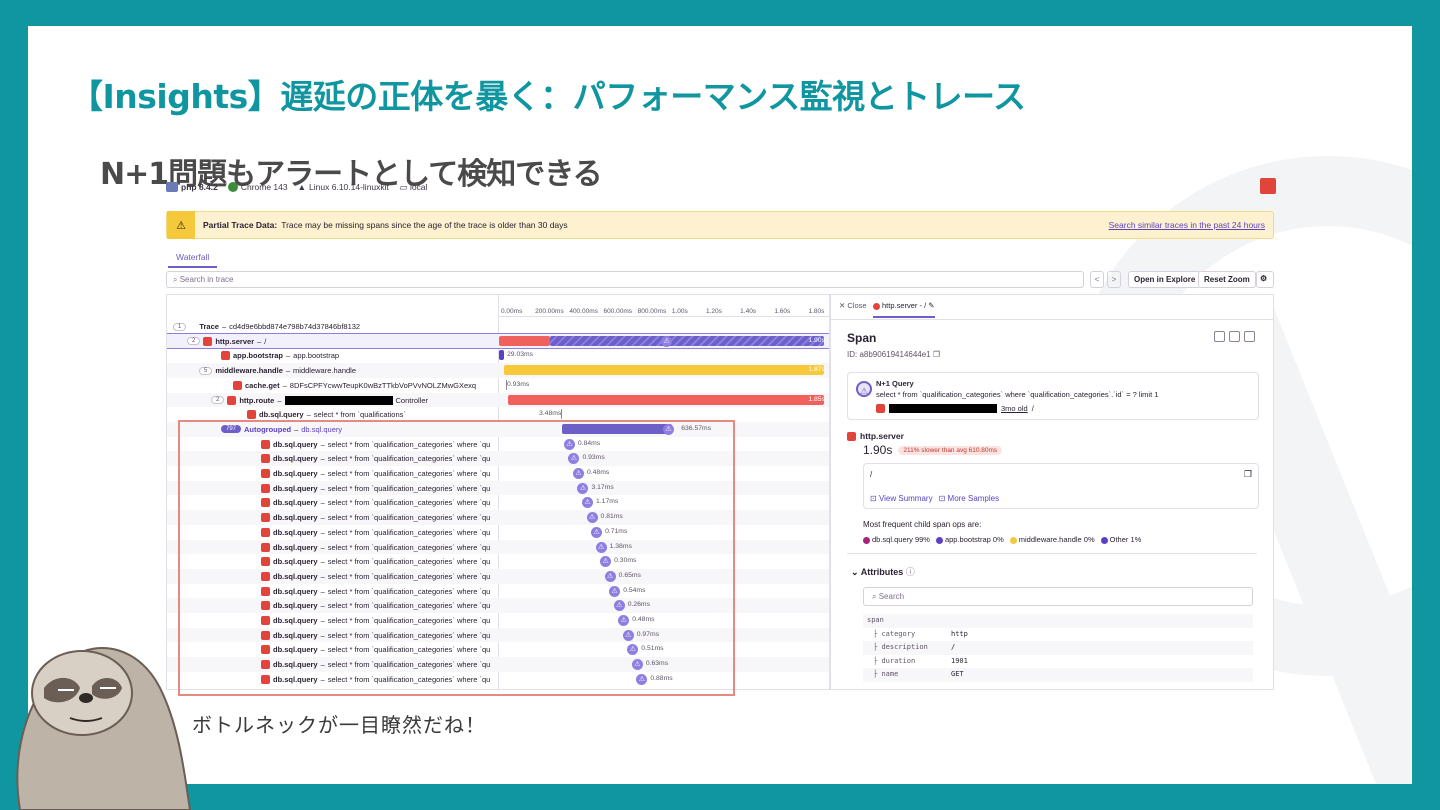 The height and width of the screenshot is (810, 1440). What do you see at coordinates (193, 258) in the screenshot?
I see `tab-waterfall: Waterfall` at bounding box center [193, 258].